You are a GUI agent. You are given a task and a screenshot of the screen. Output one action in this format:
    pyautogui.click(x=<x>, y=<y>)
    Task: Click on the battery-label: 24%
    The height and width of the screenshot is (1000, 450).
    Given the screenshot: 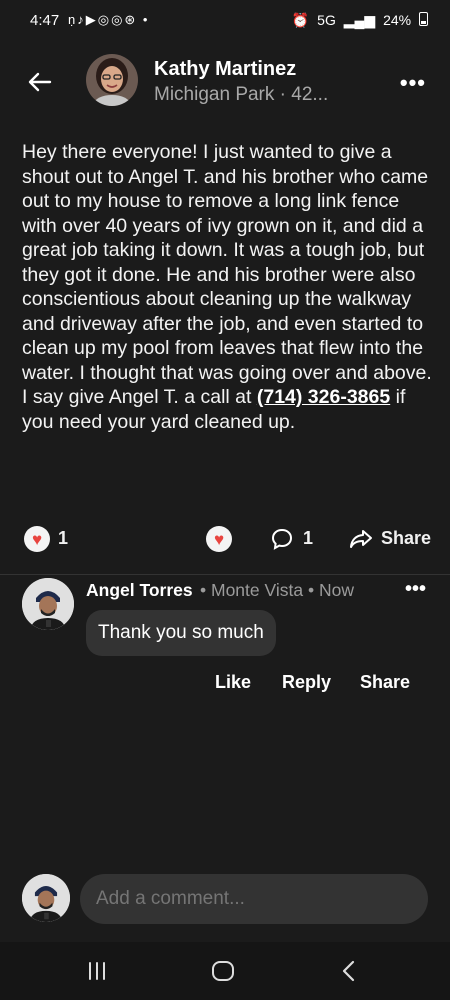 What is the action you would take?
    pyautogui.click(x=397, y=20)
    